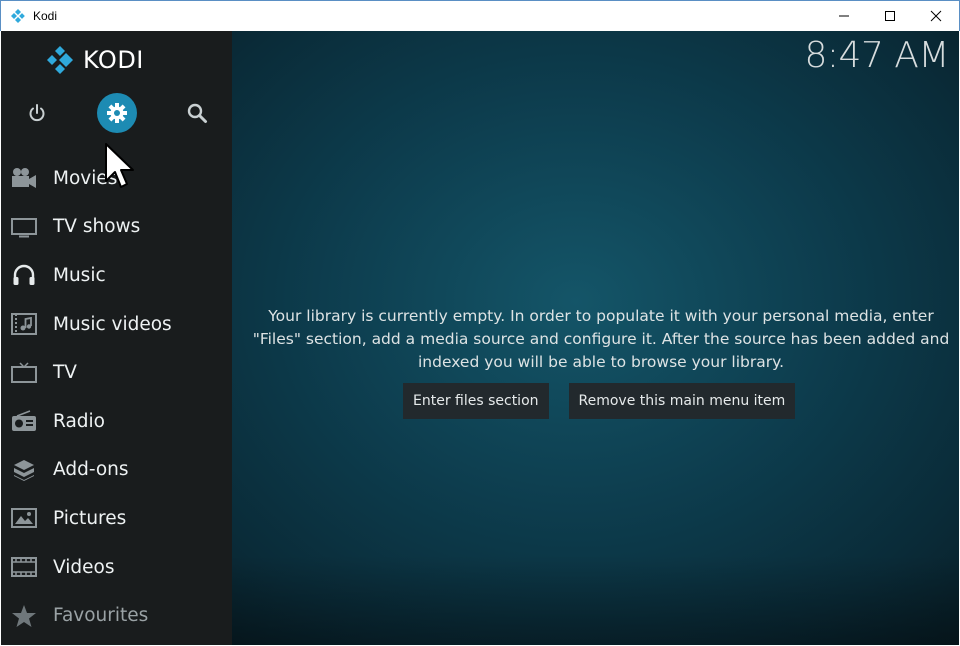  I want to click on close-icon, so click(936, 16).